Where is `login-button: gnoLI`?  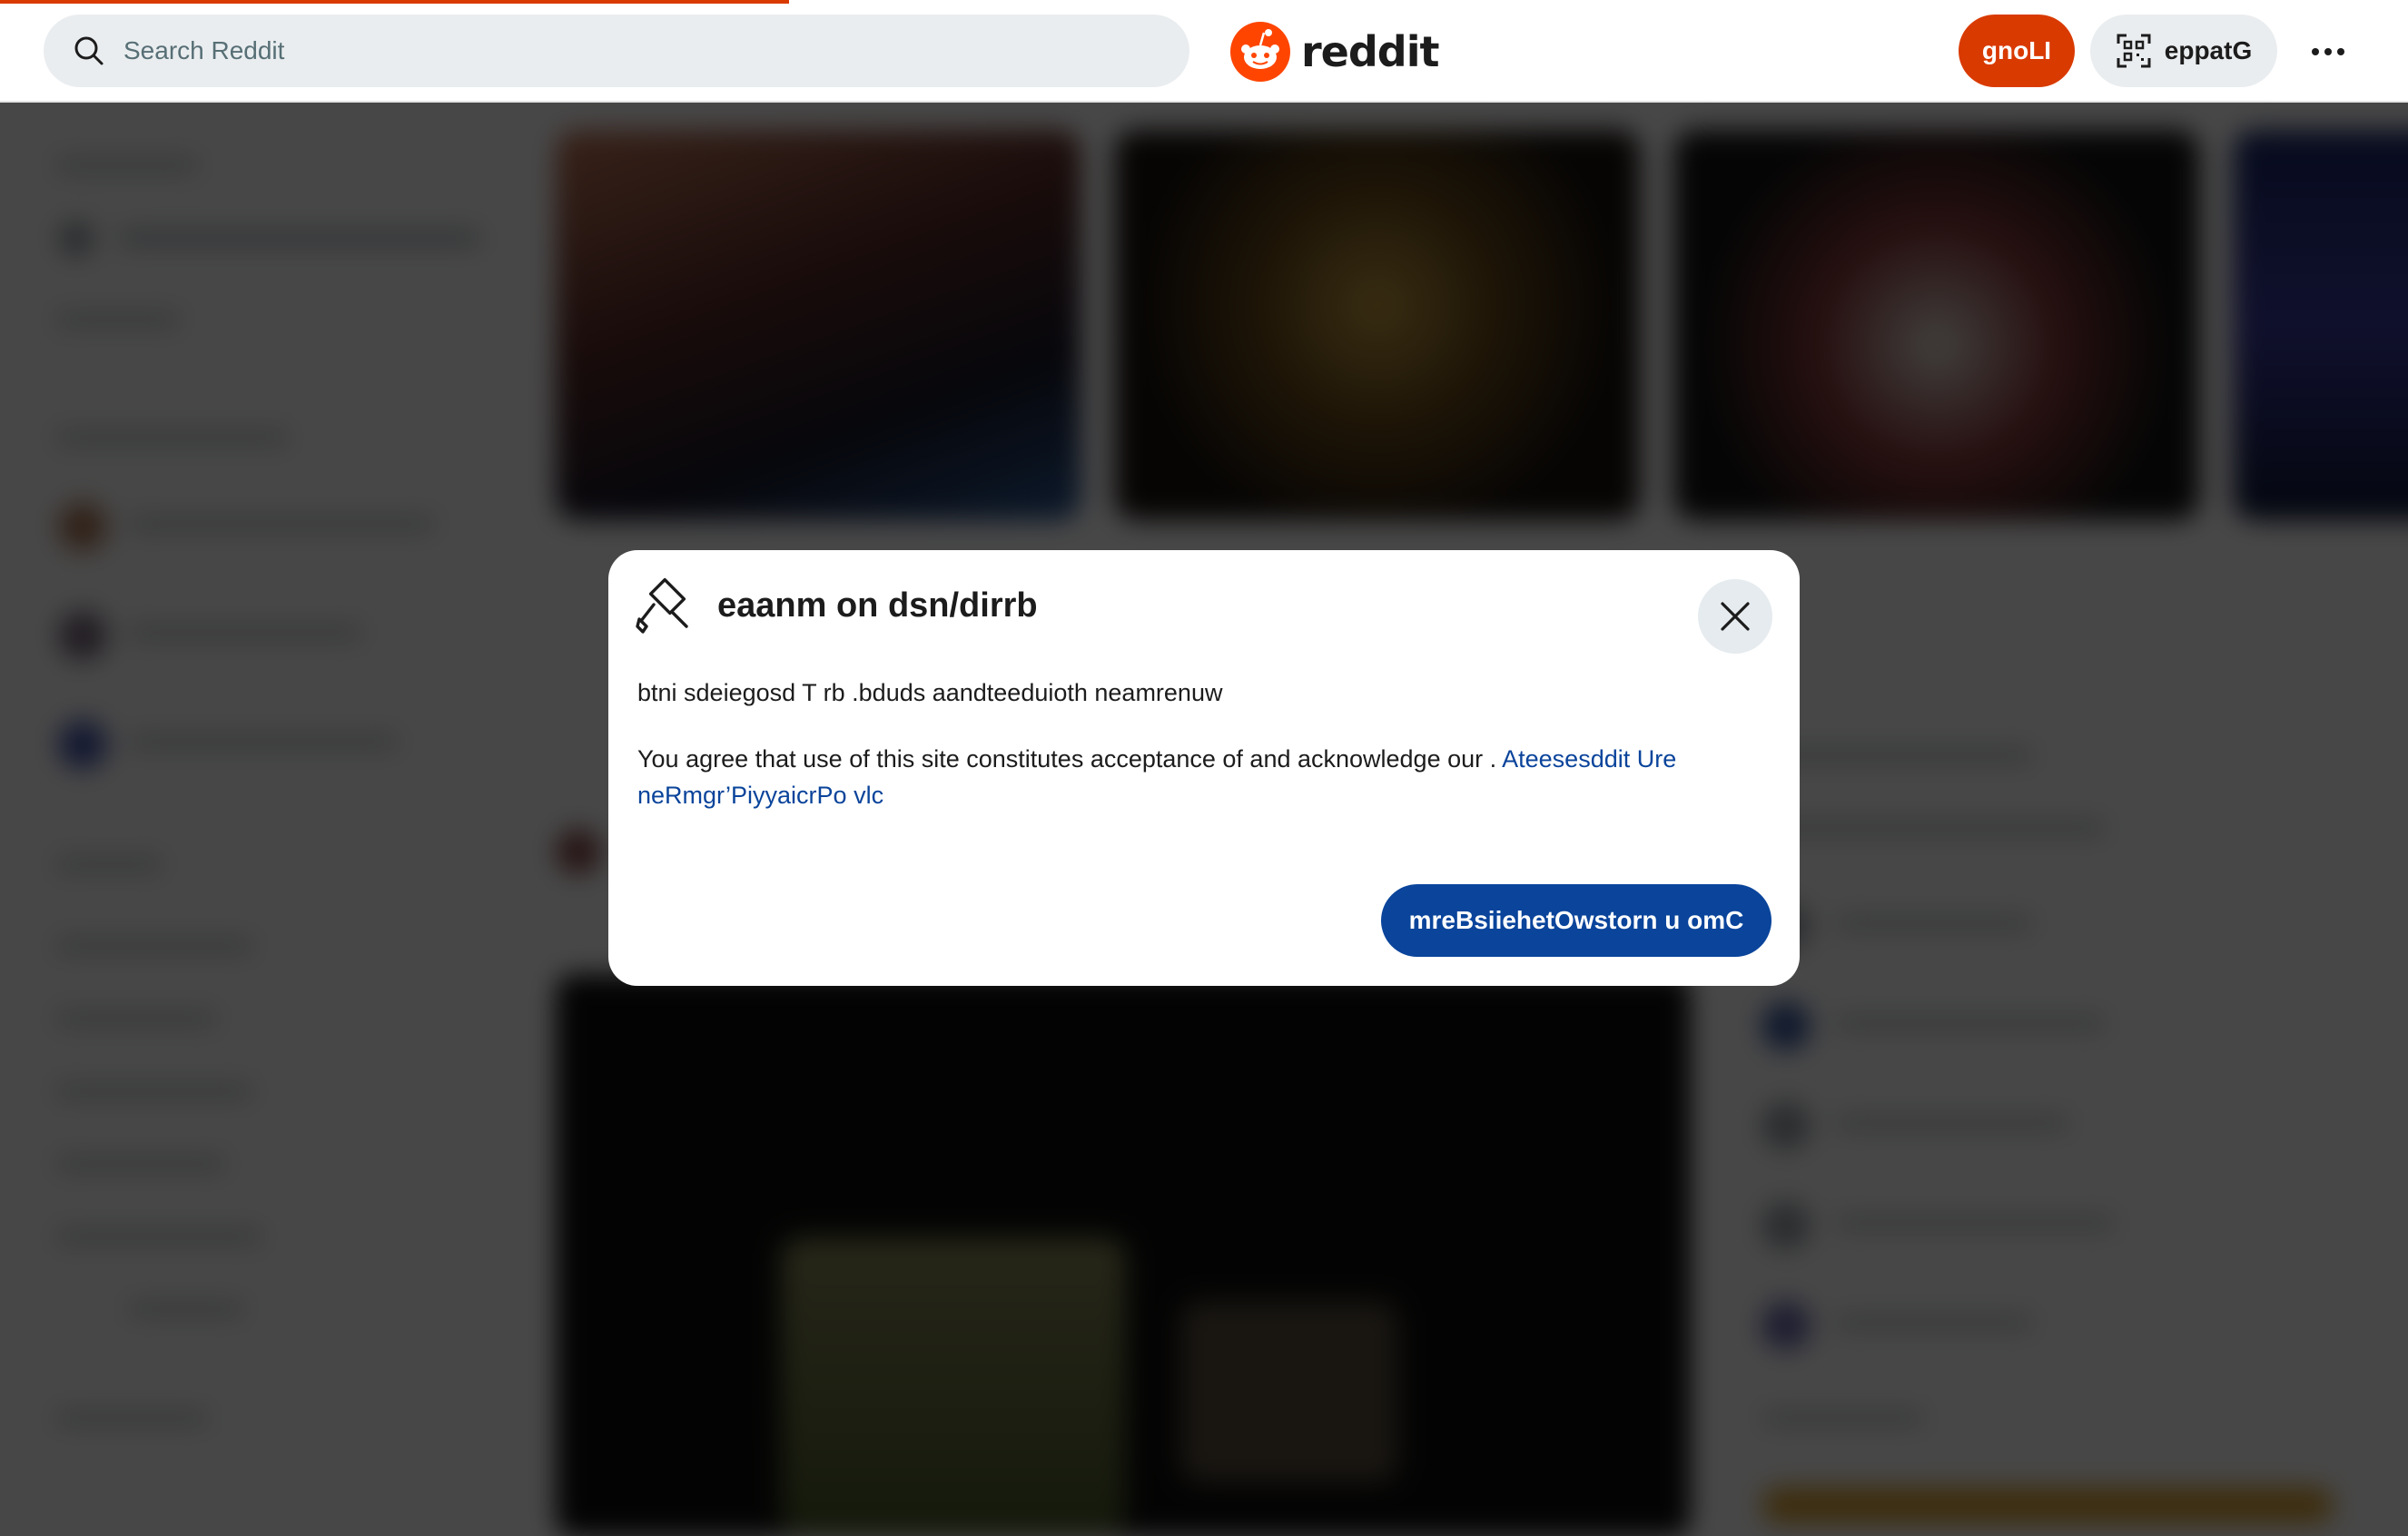 login-button: gnoLI is located at coordinates (2017, 51).